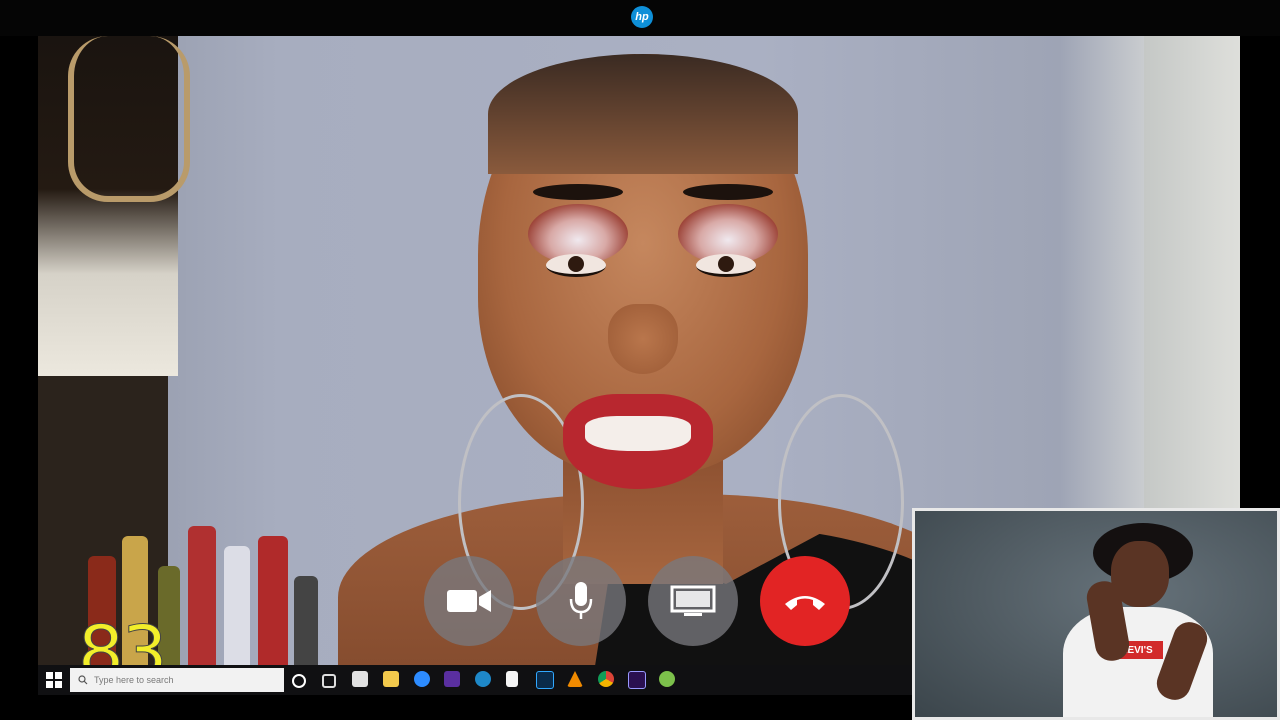  I want to click on hang-up-icon, so click(805, 603).